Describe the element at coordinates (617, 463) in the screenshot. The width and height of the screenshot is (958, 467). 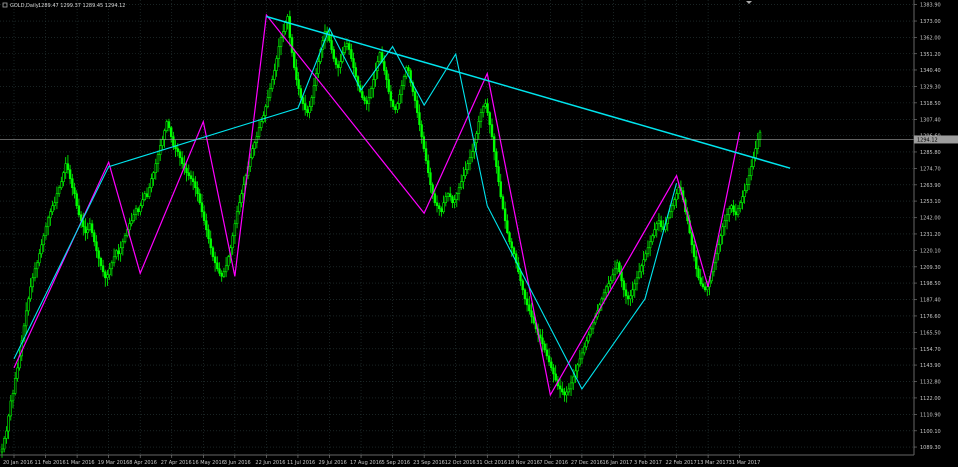
I see `x-tick-label: 16 Jan 2017` at that location.